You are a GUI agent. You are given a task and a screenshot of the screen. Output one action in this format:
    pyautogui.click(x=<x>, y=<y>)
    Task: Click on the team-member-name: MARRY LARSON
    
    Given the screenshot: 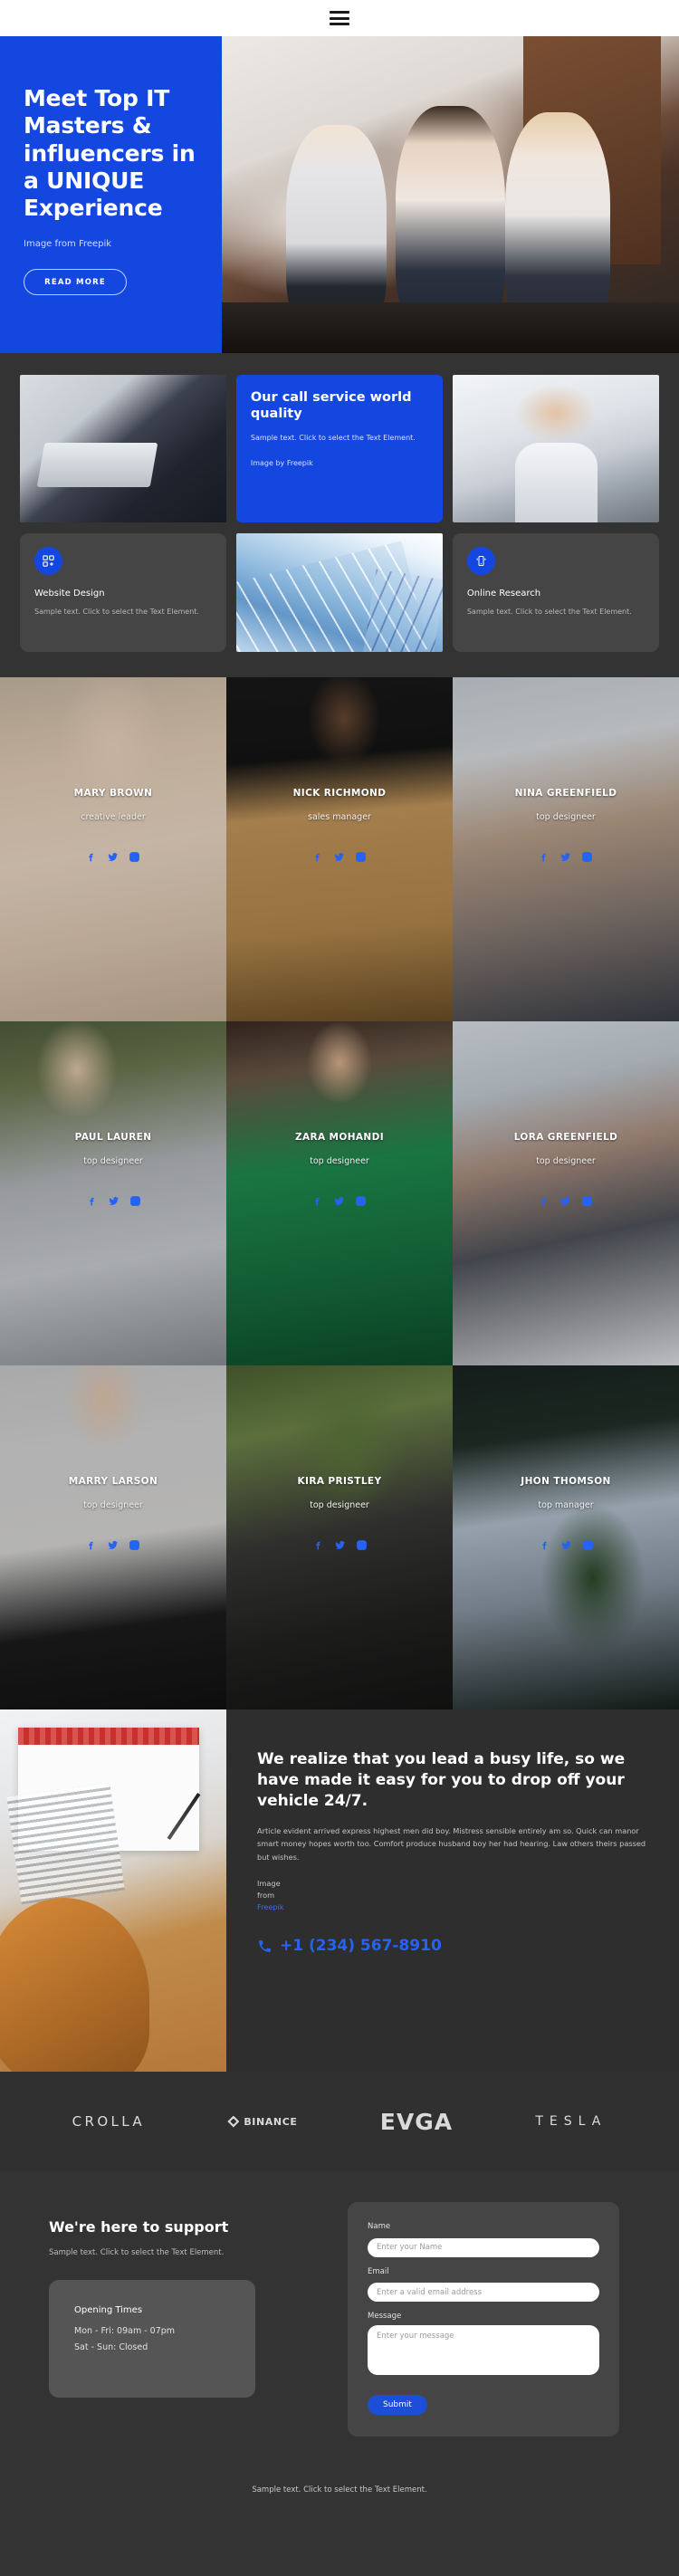 What is the action you would take?
    pyautogui.click(x=113, y=1481)
    